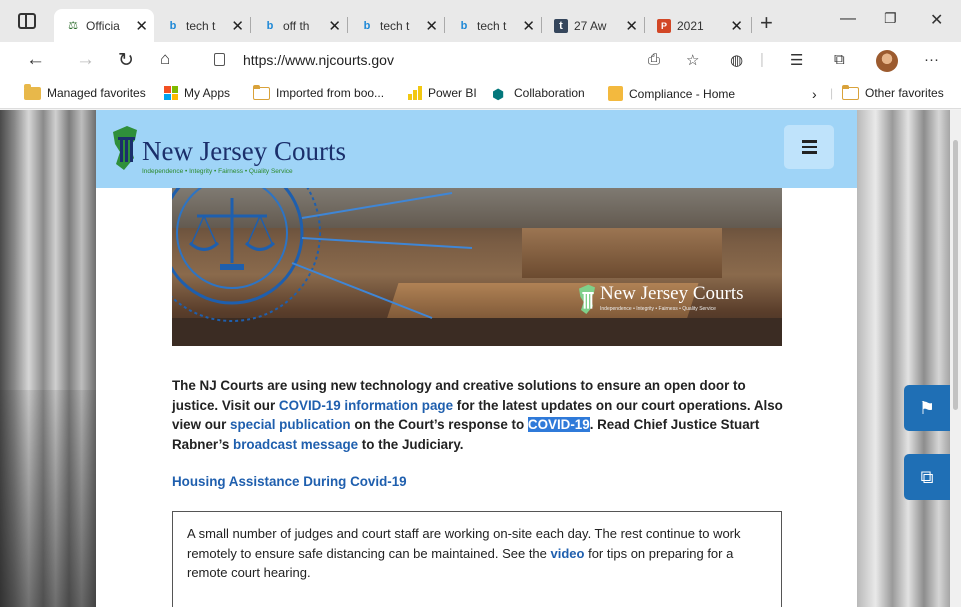 The height and width of the screenshot is (607, 961). I want to click on scales-of-justice-graphic, so click(322, 255).